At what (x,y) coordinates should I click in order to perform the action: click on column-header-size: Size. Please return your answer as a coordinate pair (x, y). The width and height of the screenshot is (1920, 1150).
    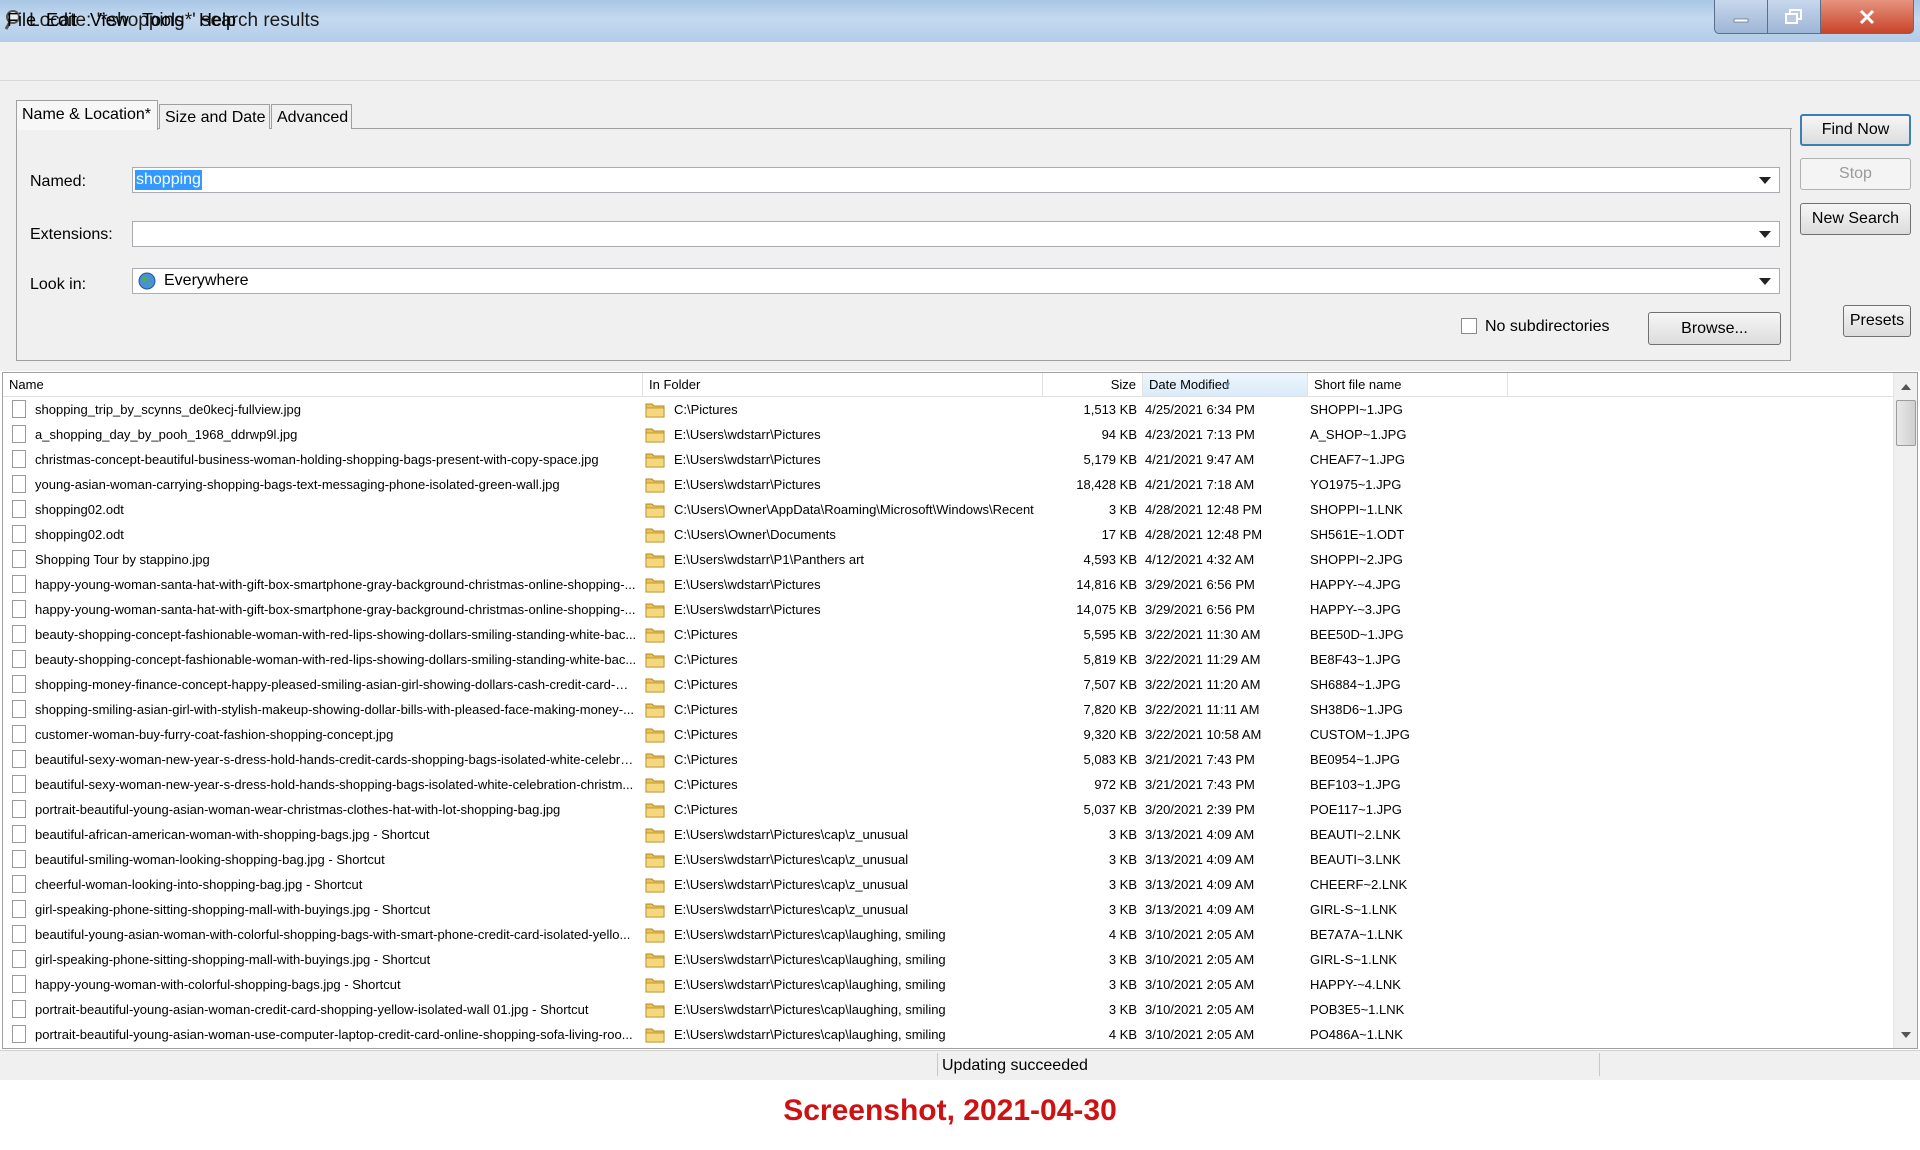
    Looking at the image, I should click on (1093, 384).